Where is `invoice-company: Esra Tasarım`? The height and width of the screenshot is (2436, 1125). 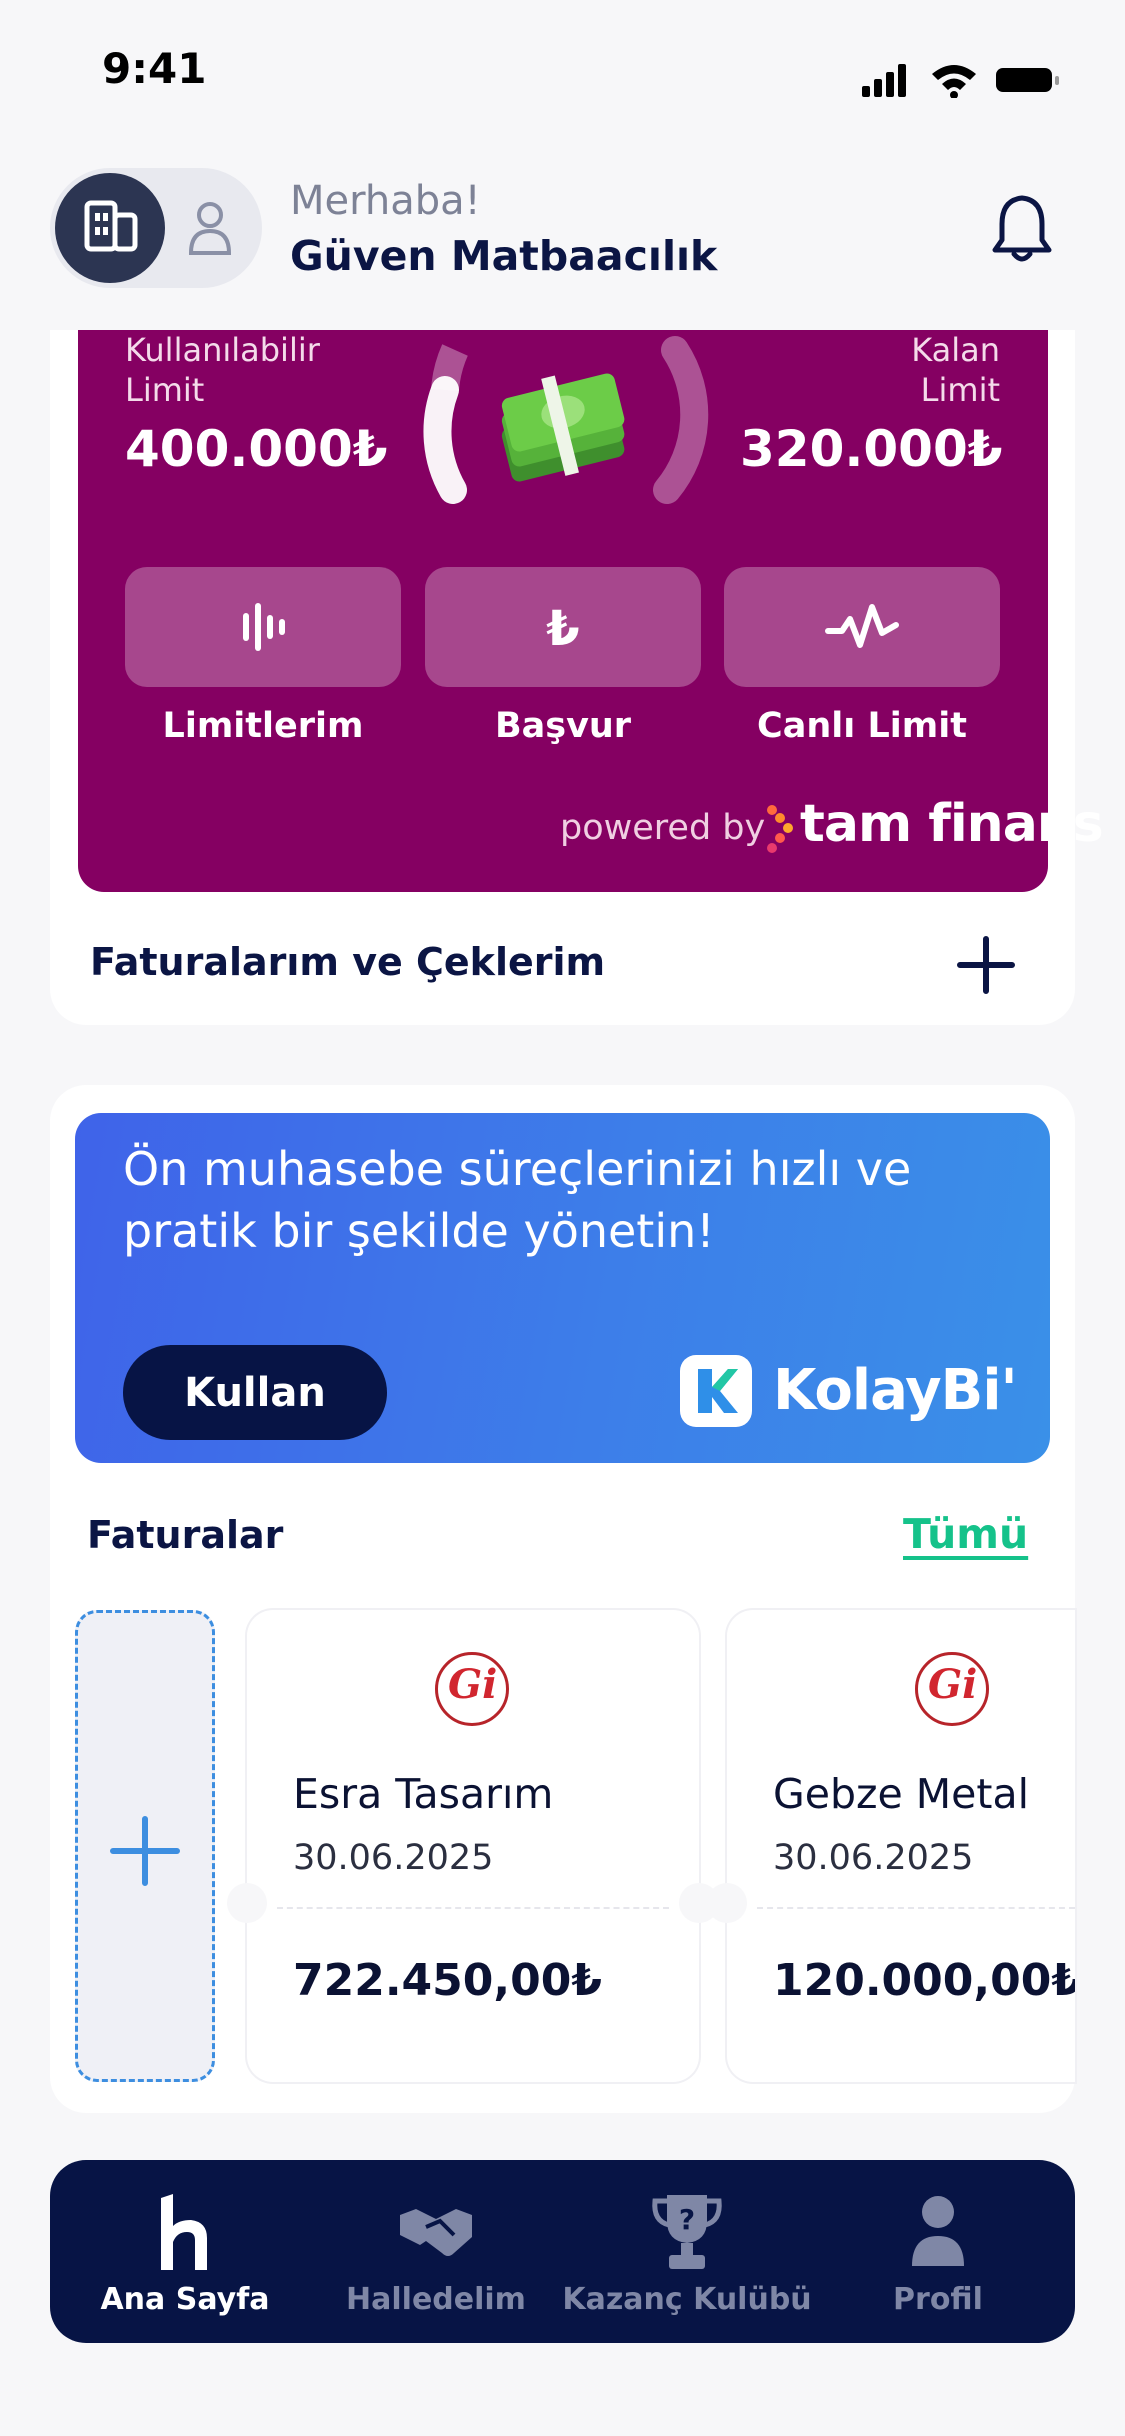 invoice-company: Esra Tasarım is located at coordinates (423, 1794).